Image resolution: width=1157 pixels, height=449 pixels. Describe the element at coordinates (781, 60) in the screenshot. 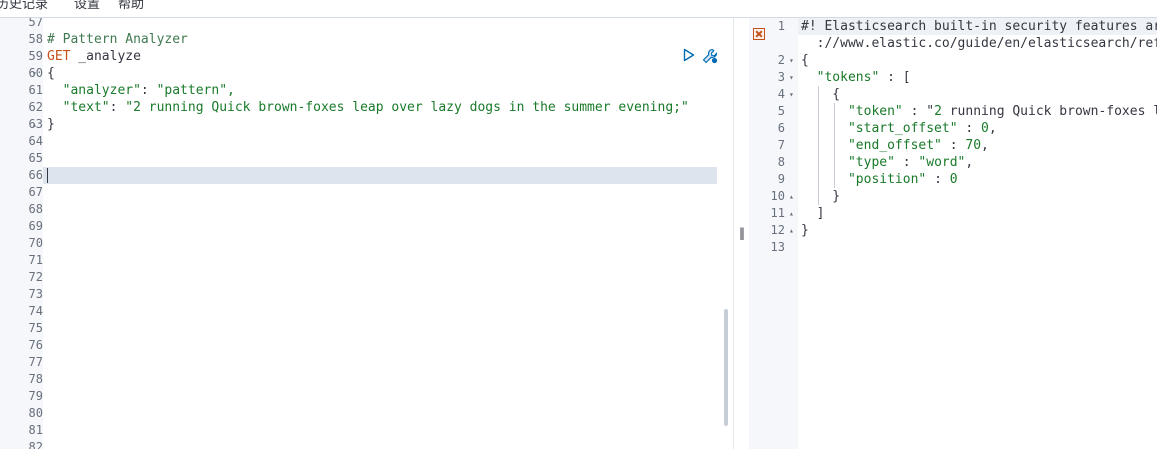

I see `line-number: 2` at that location.